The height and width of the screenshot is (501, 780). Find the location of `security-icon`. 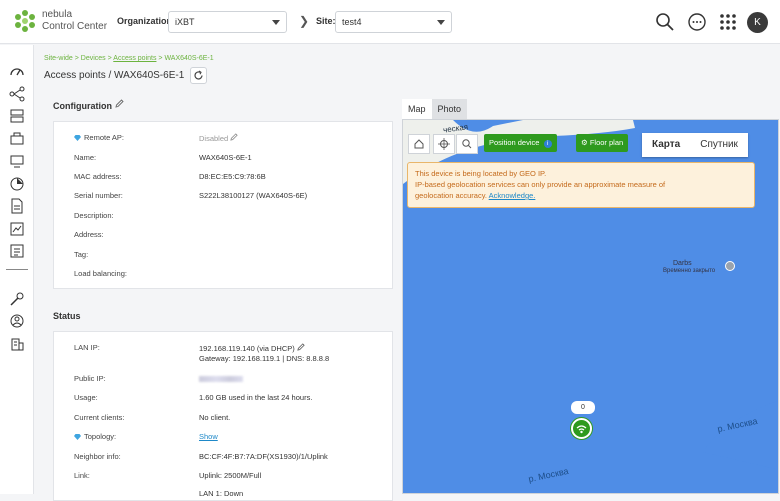

security-icon is located at coordinates (17, 138).